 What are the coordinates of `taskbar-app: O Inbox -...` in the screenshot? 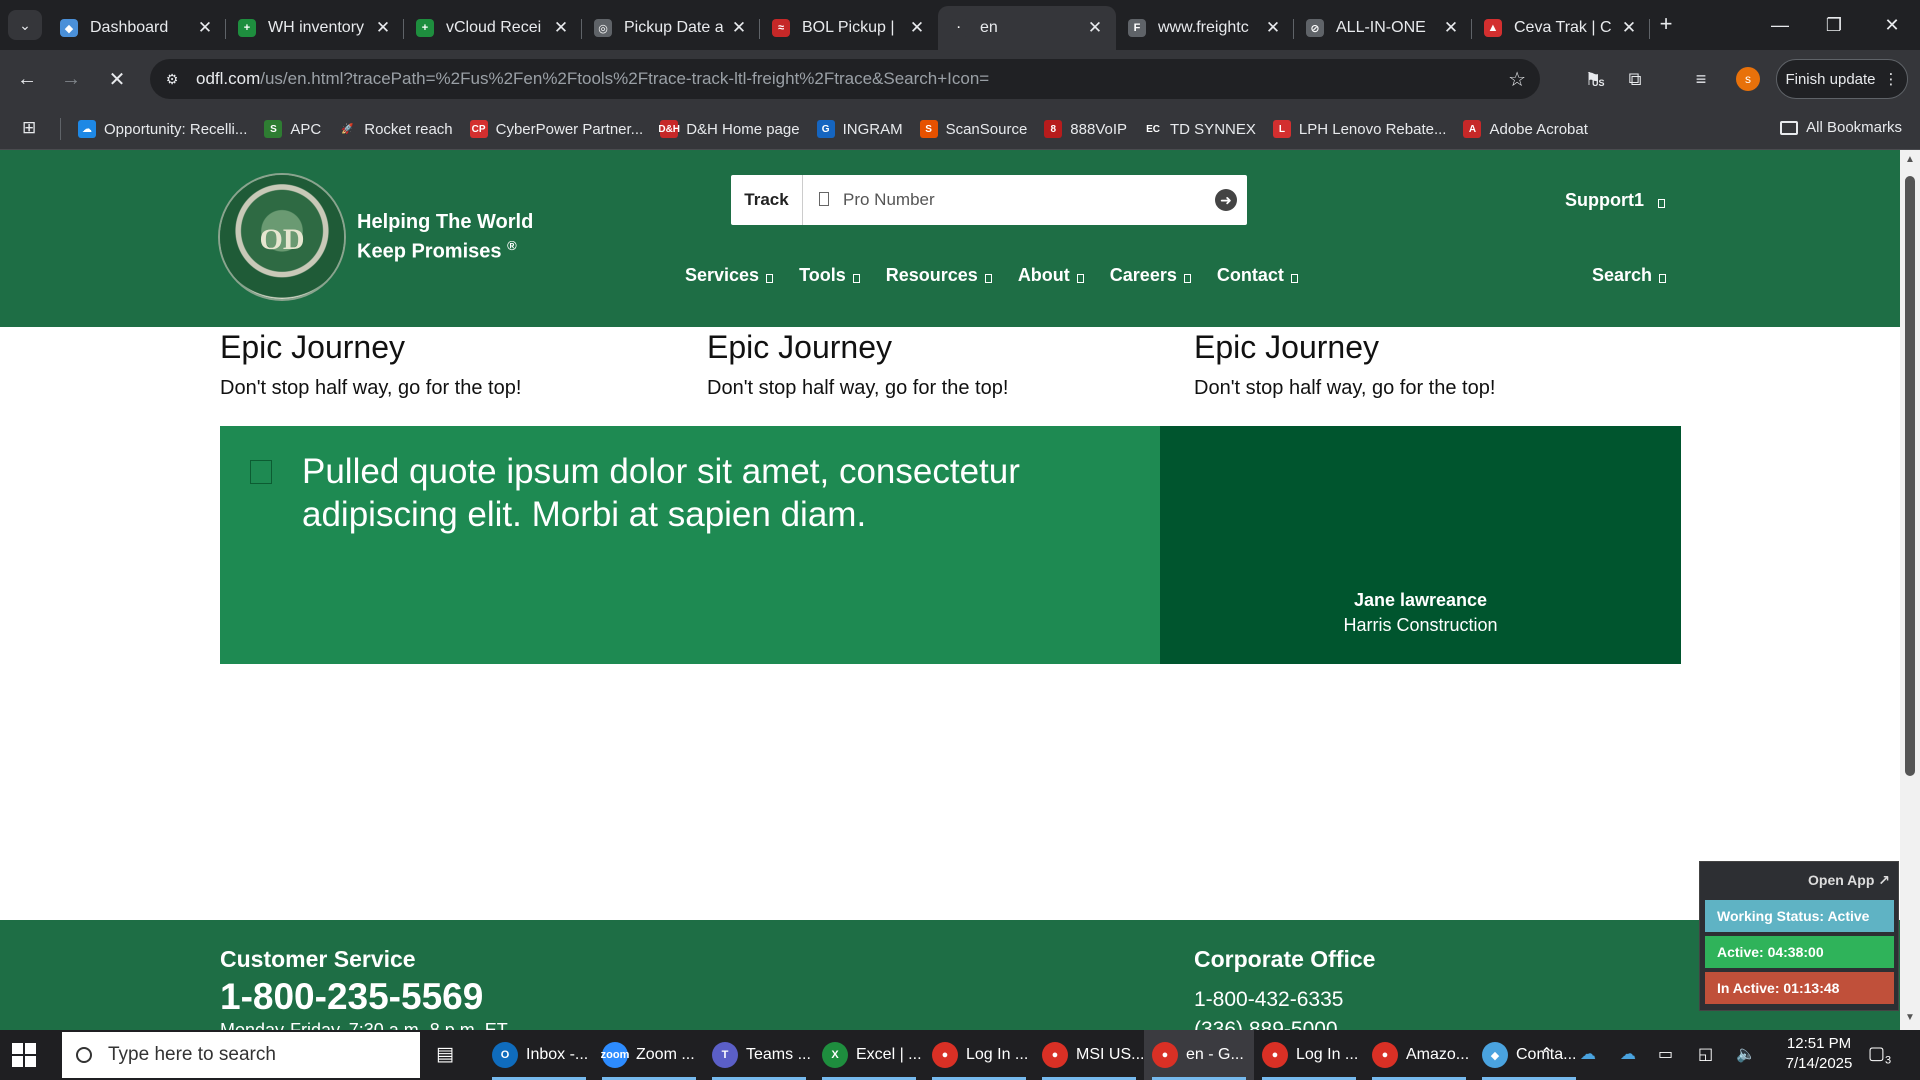 It's located at (539, 1055).